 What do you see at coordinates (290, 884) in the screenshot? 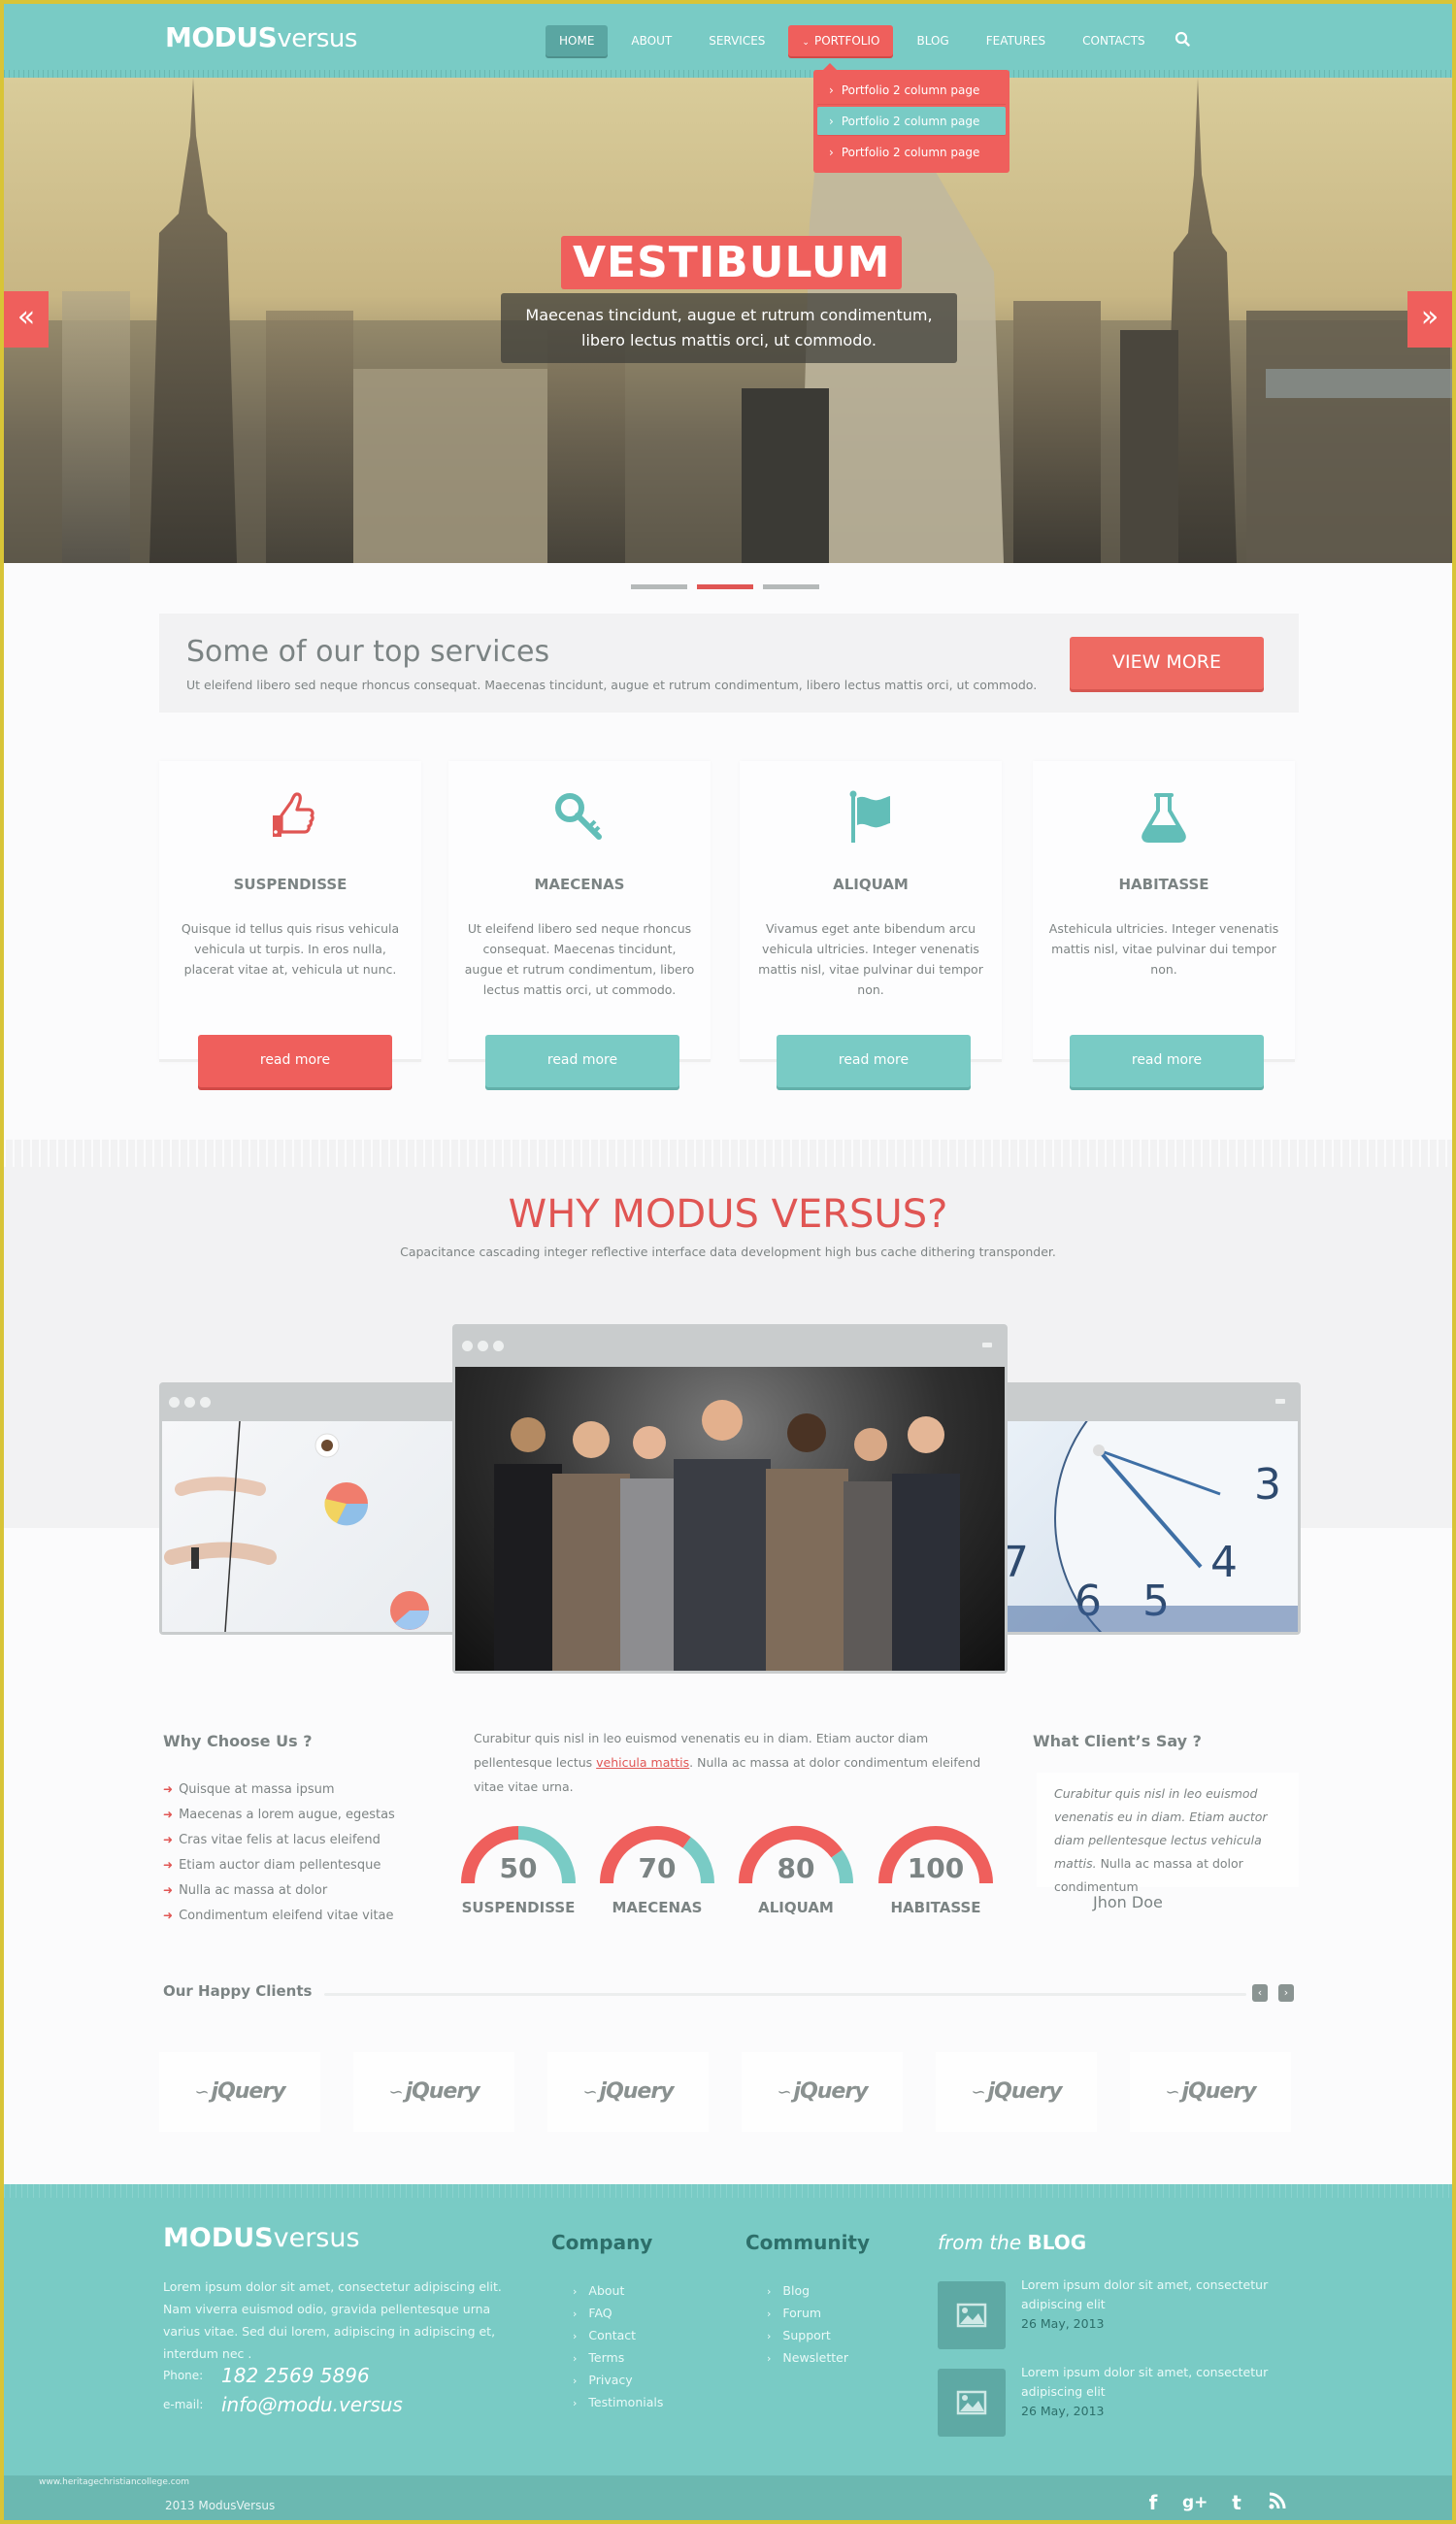
I see `card-title: SUSPENDISSE` at bounding box center [290, 884].